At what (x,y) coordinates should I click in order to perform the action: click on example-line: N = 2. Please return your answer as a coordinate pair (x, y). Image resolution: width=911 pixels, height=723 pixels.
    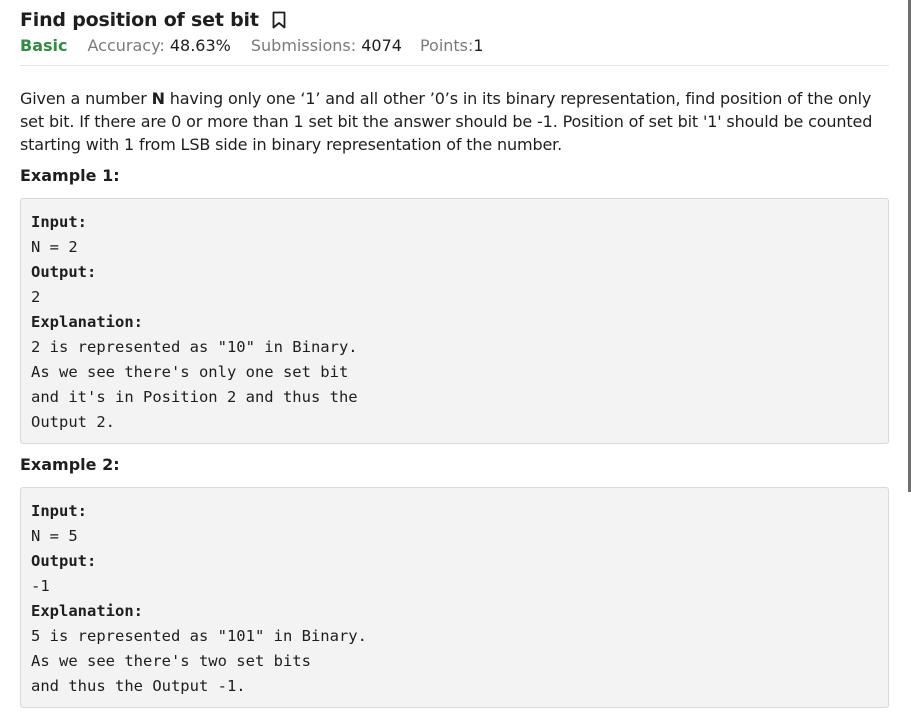
    Looking at the image, I should click on (54, 247).